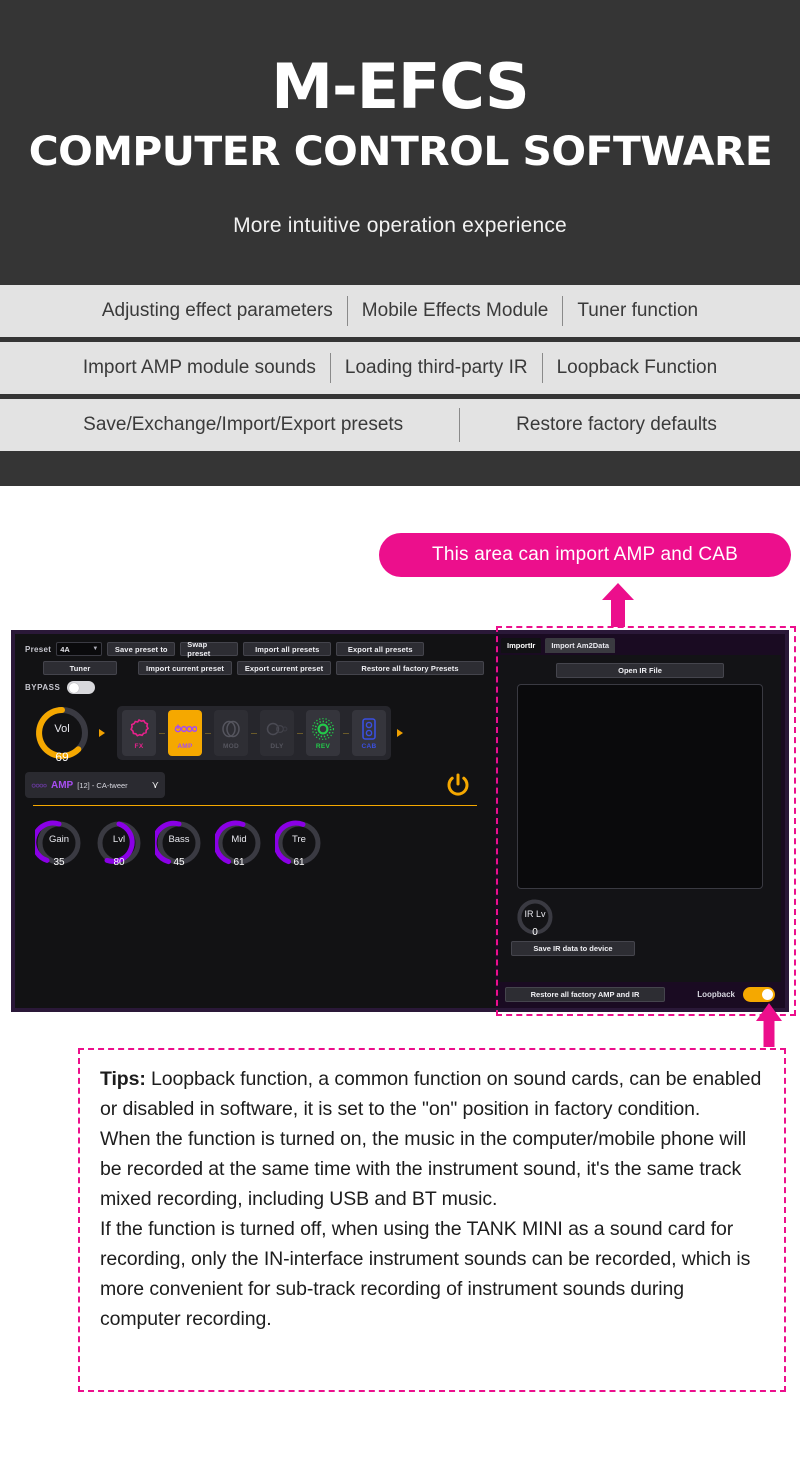 The height and width of the screenshot is (1467, 800). Describe the element at coordinates (769, 1025) in the screenshot. I see `loopback-down-arrow-icon` at that location.